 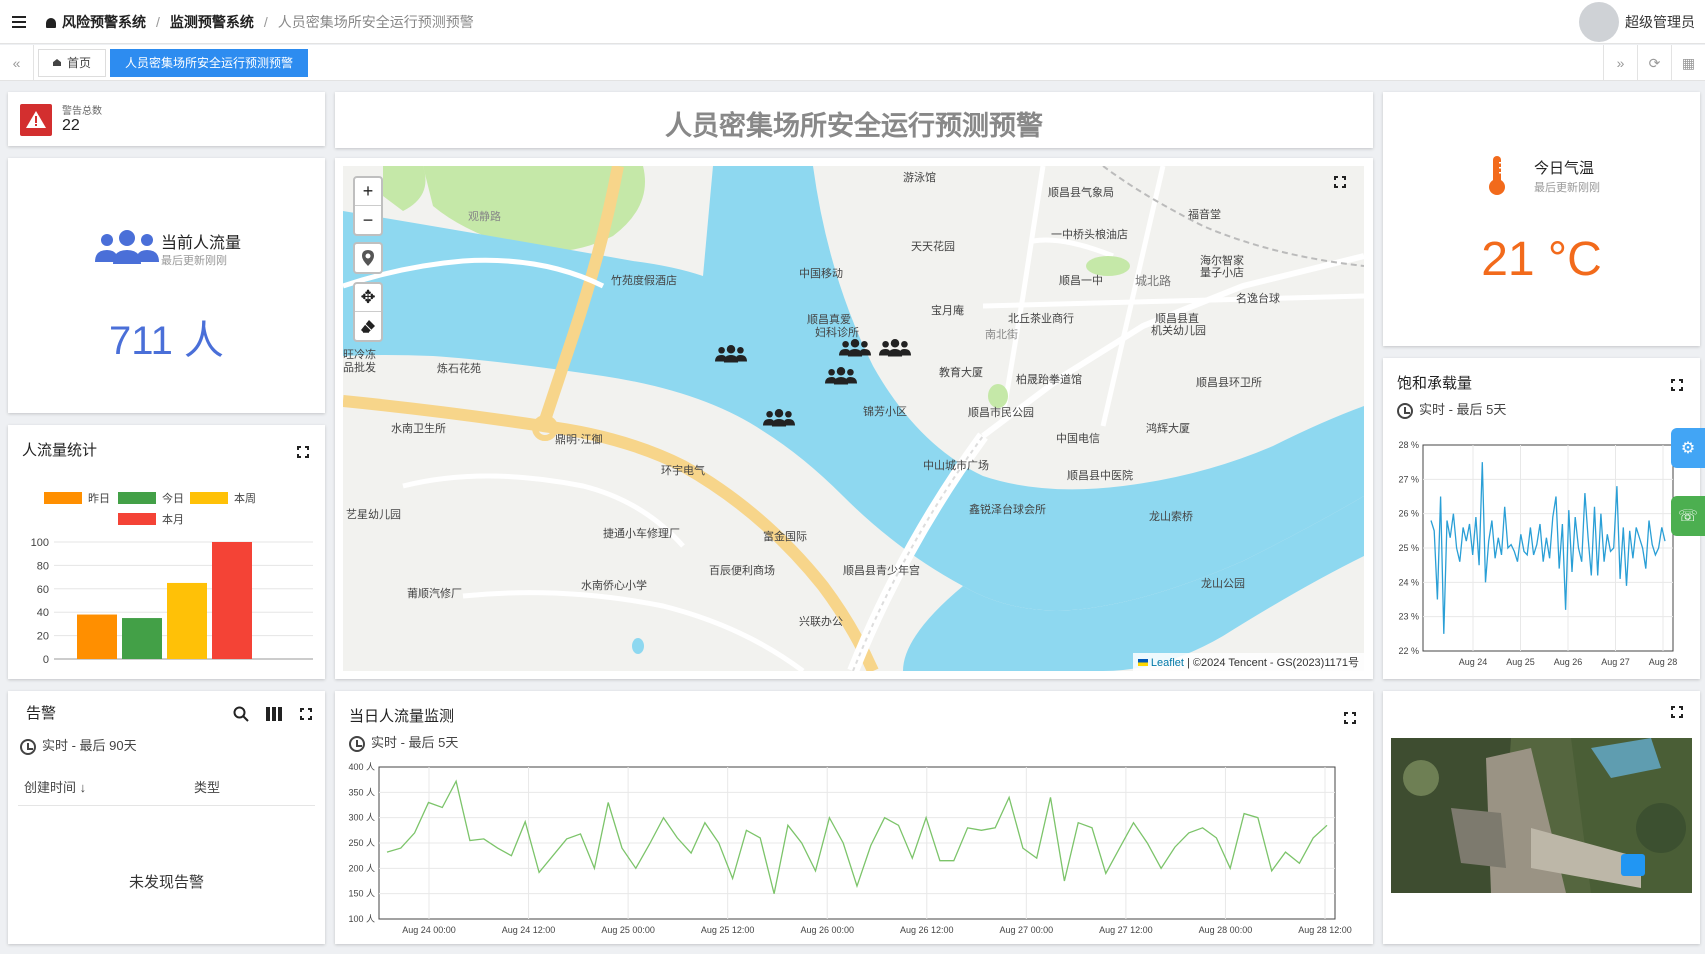 I want to click on user-menu: 超级管理员, so click(x=1637, y=22).